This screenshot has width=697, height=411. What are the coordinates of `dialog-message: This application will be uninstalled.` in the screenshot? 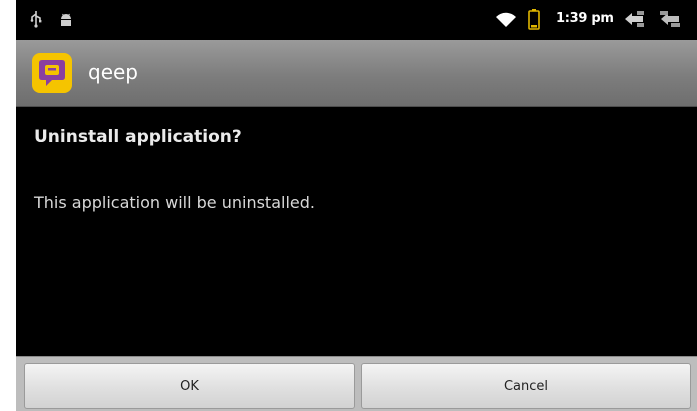 It's located at (174, 202).